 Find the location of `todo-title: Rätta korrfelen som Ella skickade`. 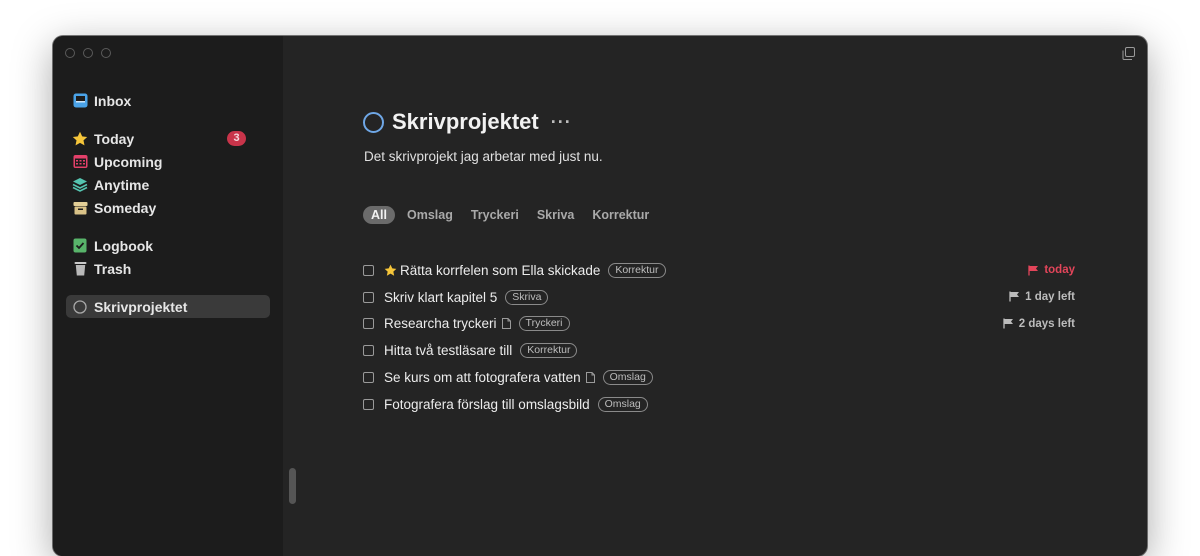

todo-title: Rätta korrfelen som Ella skickade is located at coordinates (500, 270).